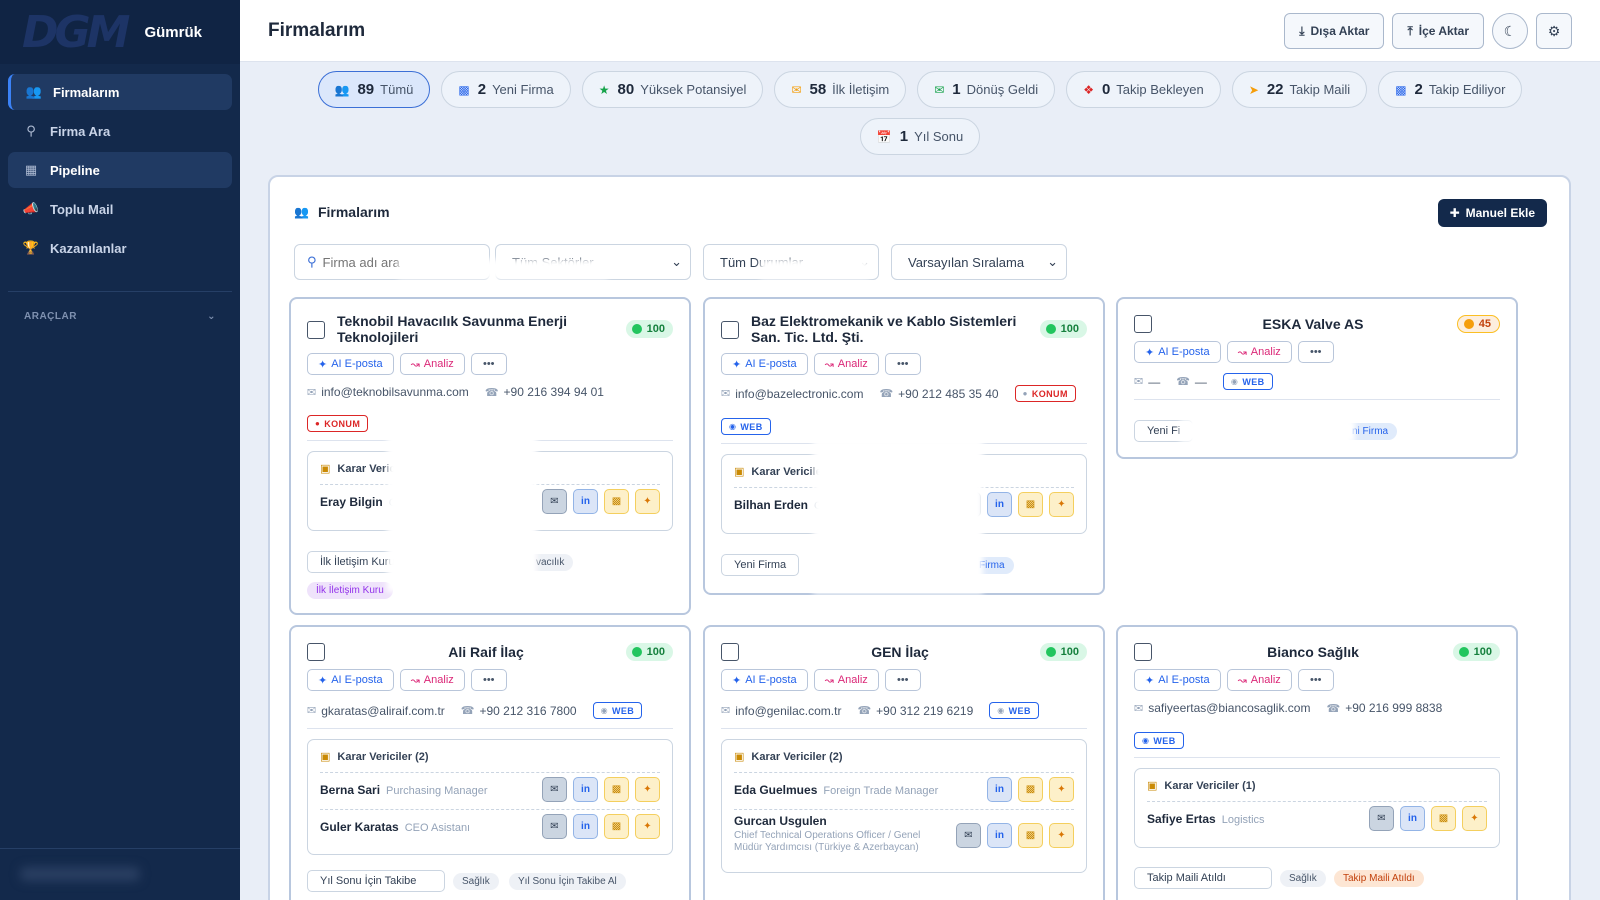  What do you see at coordinates (395, 392) in the screenshot?
I see `company-email: info@teknobilsavunma.com` at bounding box center [395, 392].